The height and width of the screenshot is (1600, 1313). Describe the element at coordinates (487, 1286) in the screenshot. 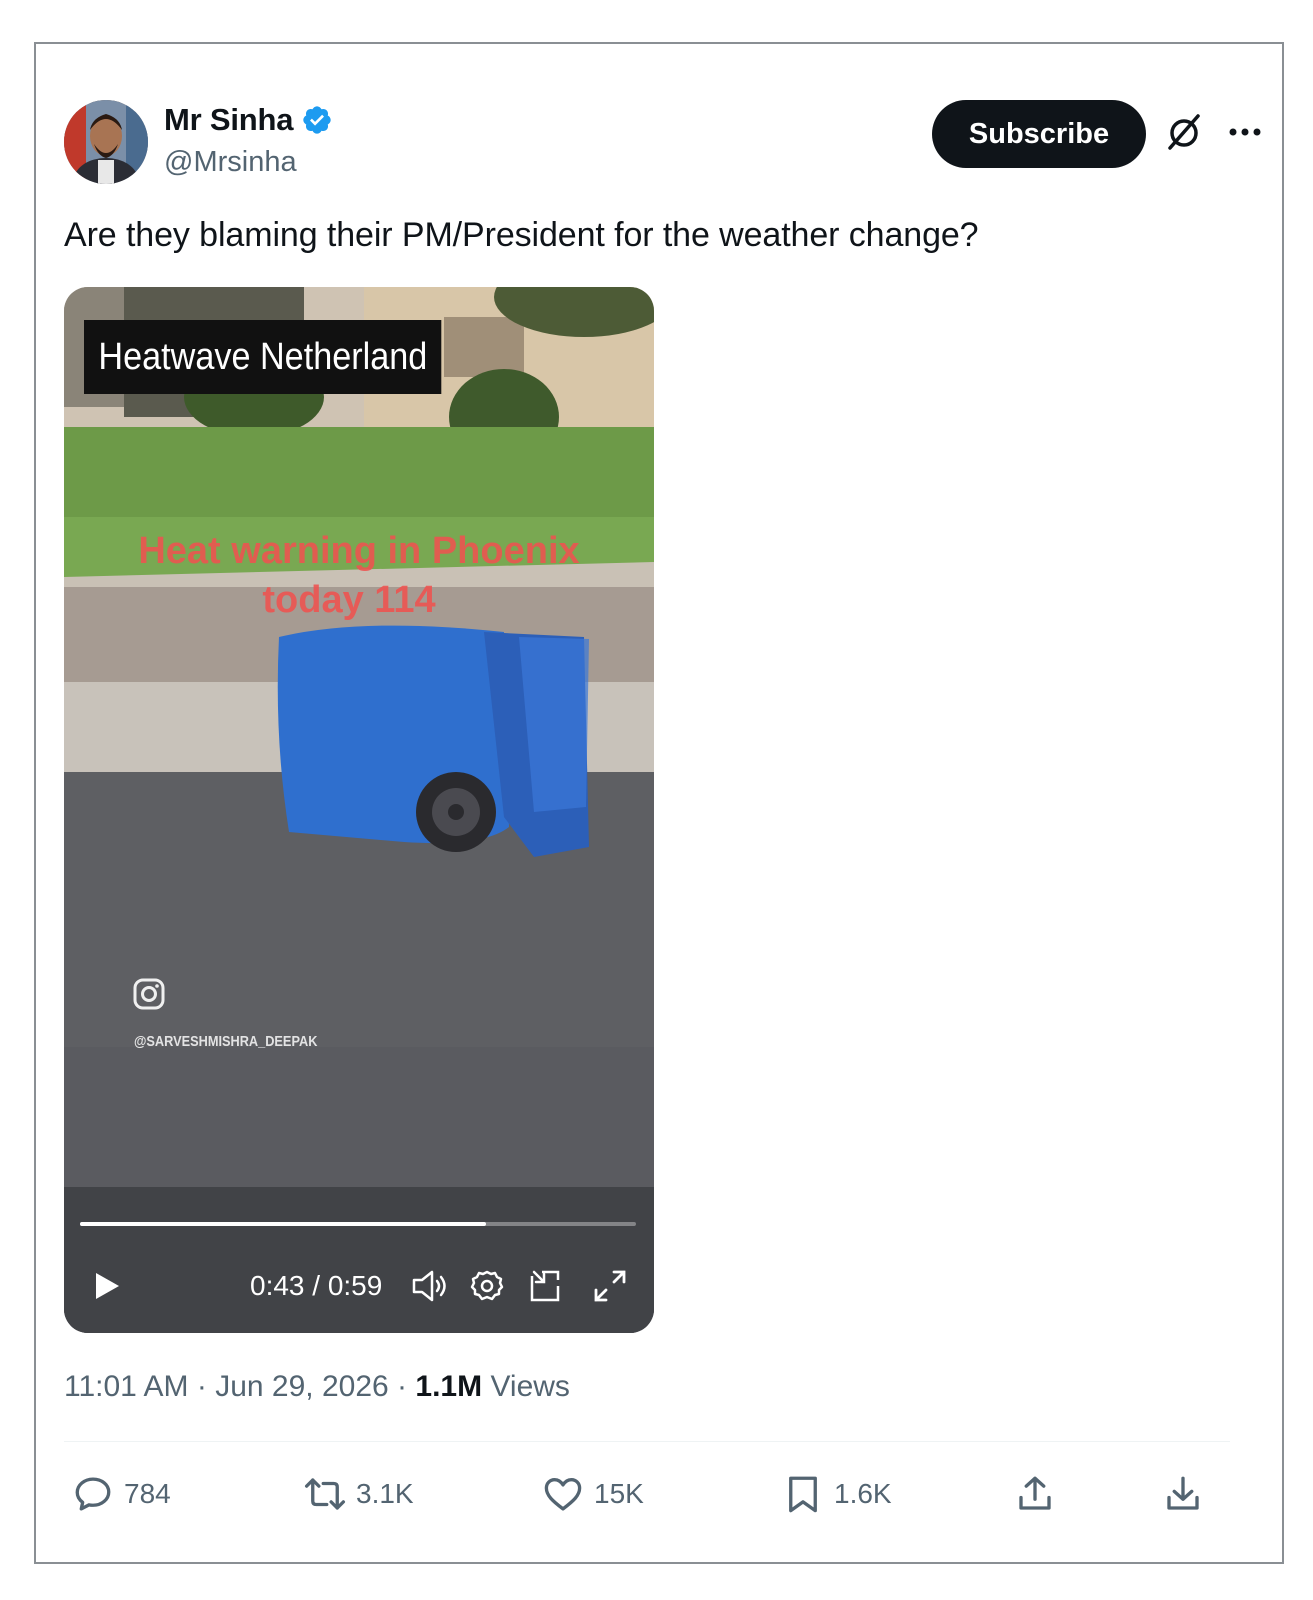

I see `settings-icon` at that location.